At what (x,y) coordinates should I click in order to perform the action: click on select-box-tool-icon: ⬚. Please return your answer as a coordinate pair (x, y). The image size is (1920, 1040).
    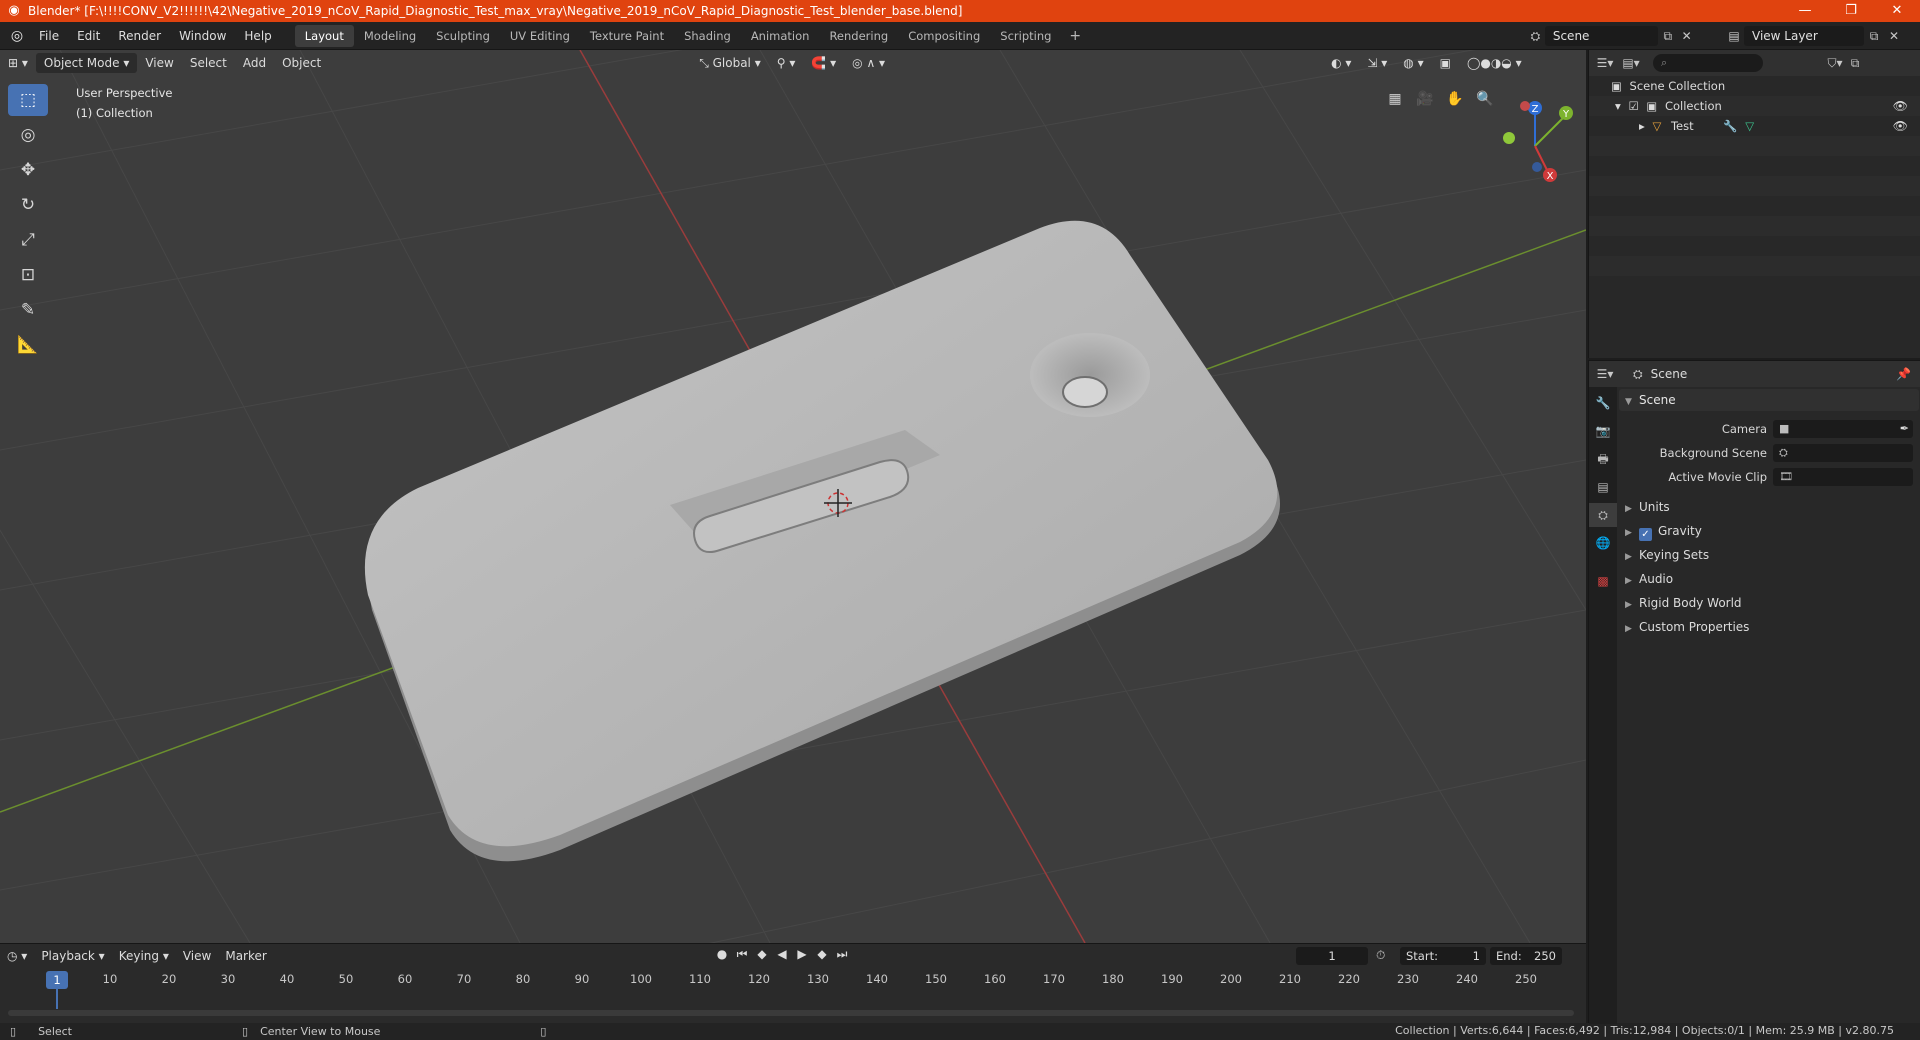
    Looking at the image, I should click on (28, 100).